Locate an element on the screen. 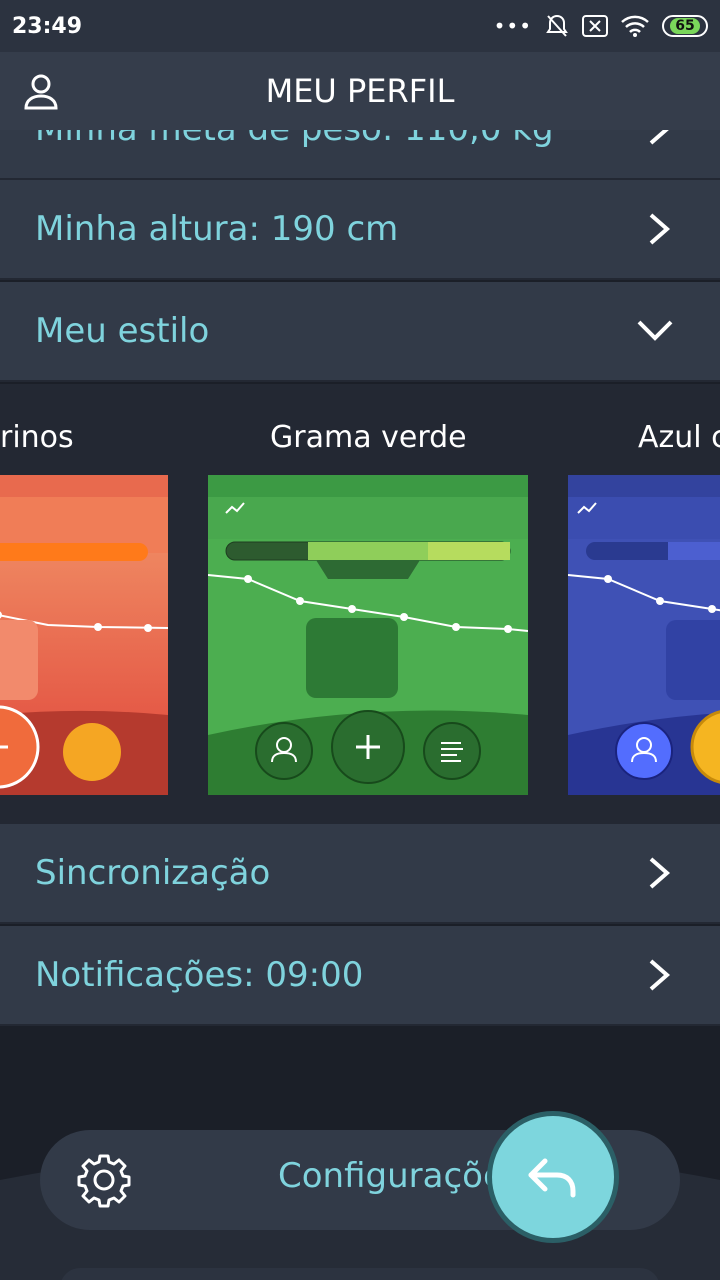 Image resolution: width=720 pixels, height=1280 pixels. gear-icon is located at coordinates (104, 1180).